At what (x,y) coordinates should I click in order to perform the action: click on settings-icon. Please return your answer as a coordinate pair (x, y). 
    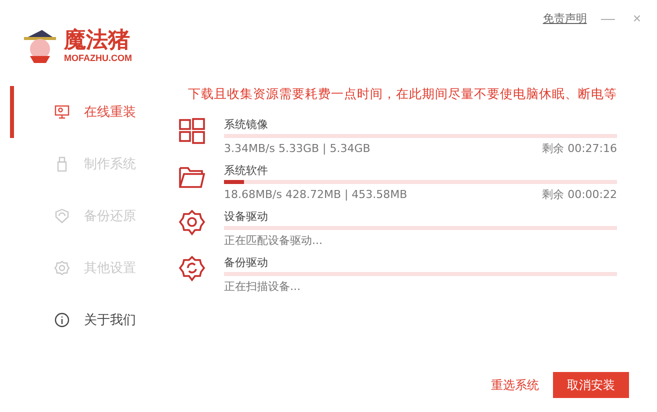
    Looking at the image, I should click on (62, 268).